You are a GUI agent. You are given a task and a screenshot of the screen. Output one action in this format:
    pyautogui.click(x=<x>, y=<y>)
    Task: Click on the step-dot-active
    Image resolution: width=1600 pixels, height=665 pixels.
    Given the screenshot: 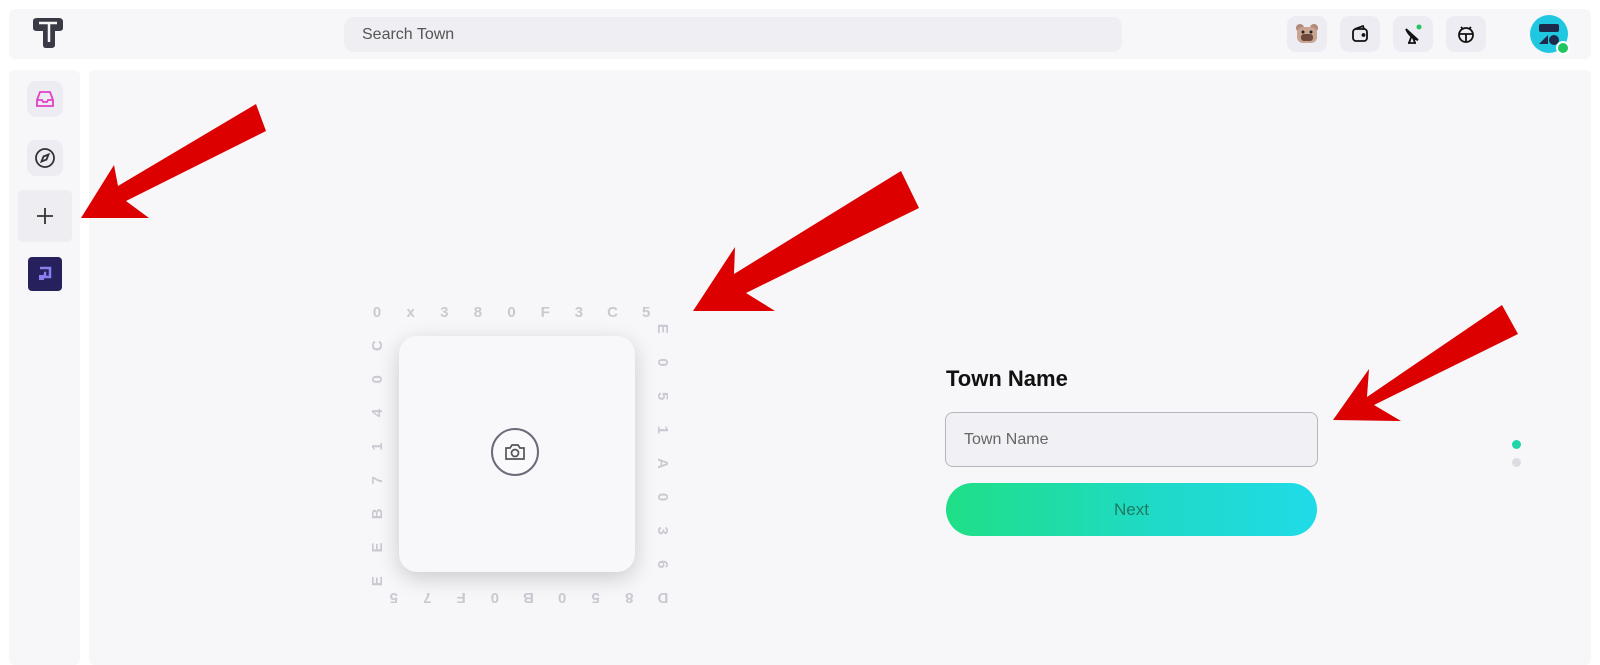 What is the action you would take?
    pyautogui.click(x=1516, y=444)
    